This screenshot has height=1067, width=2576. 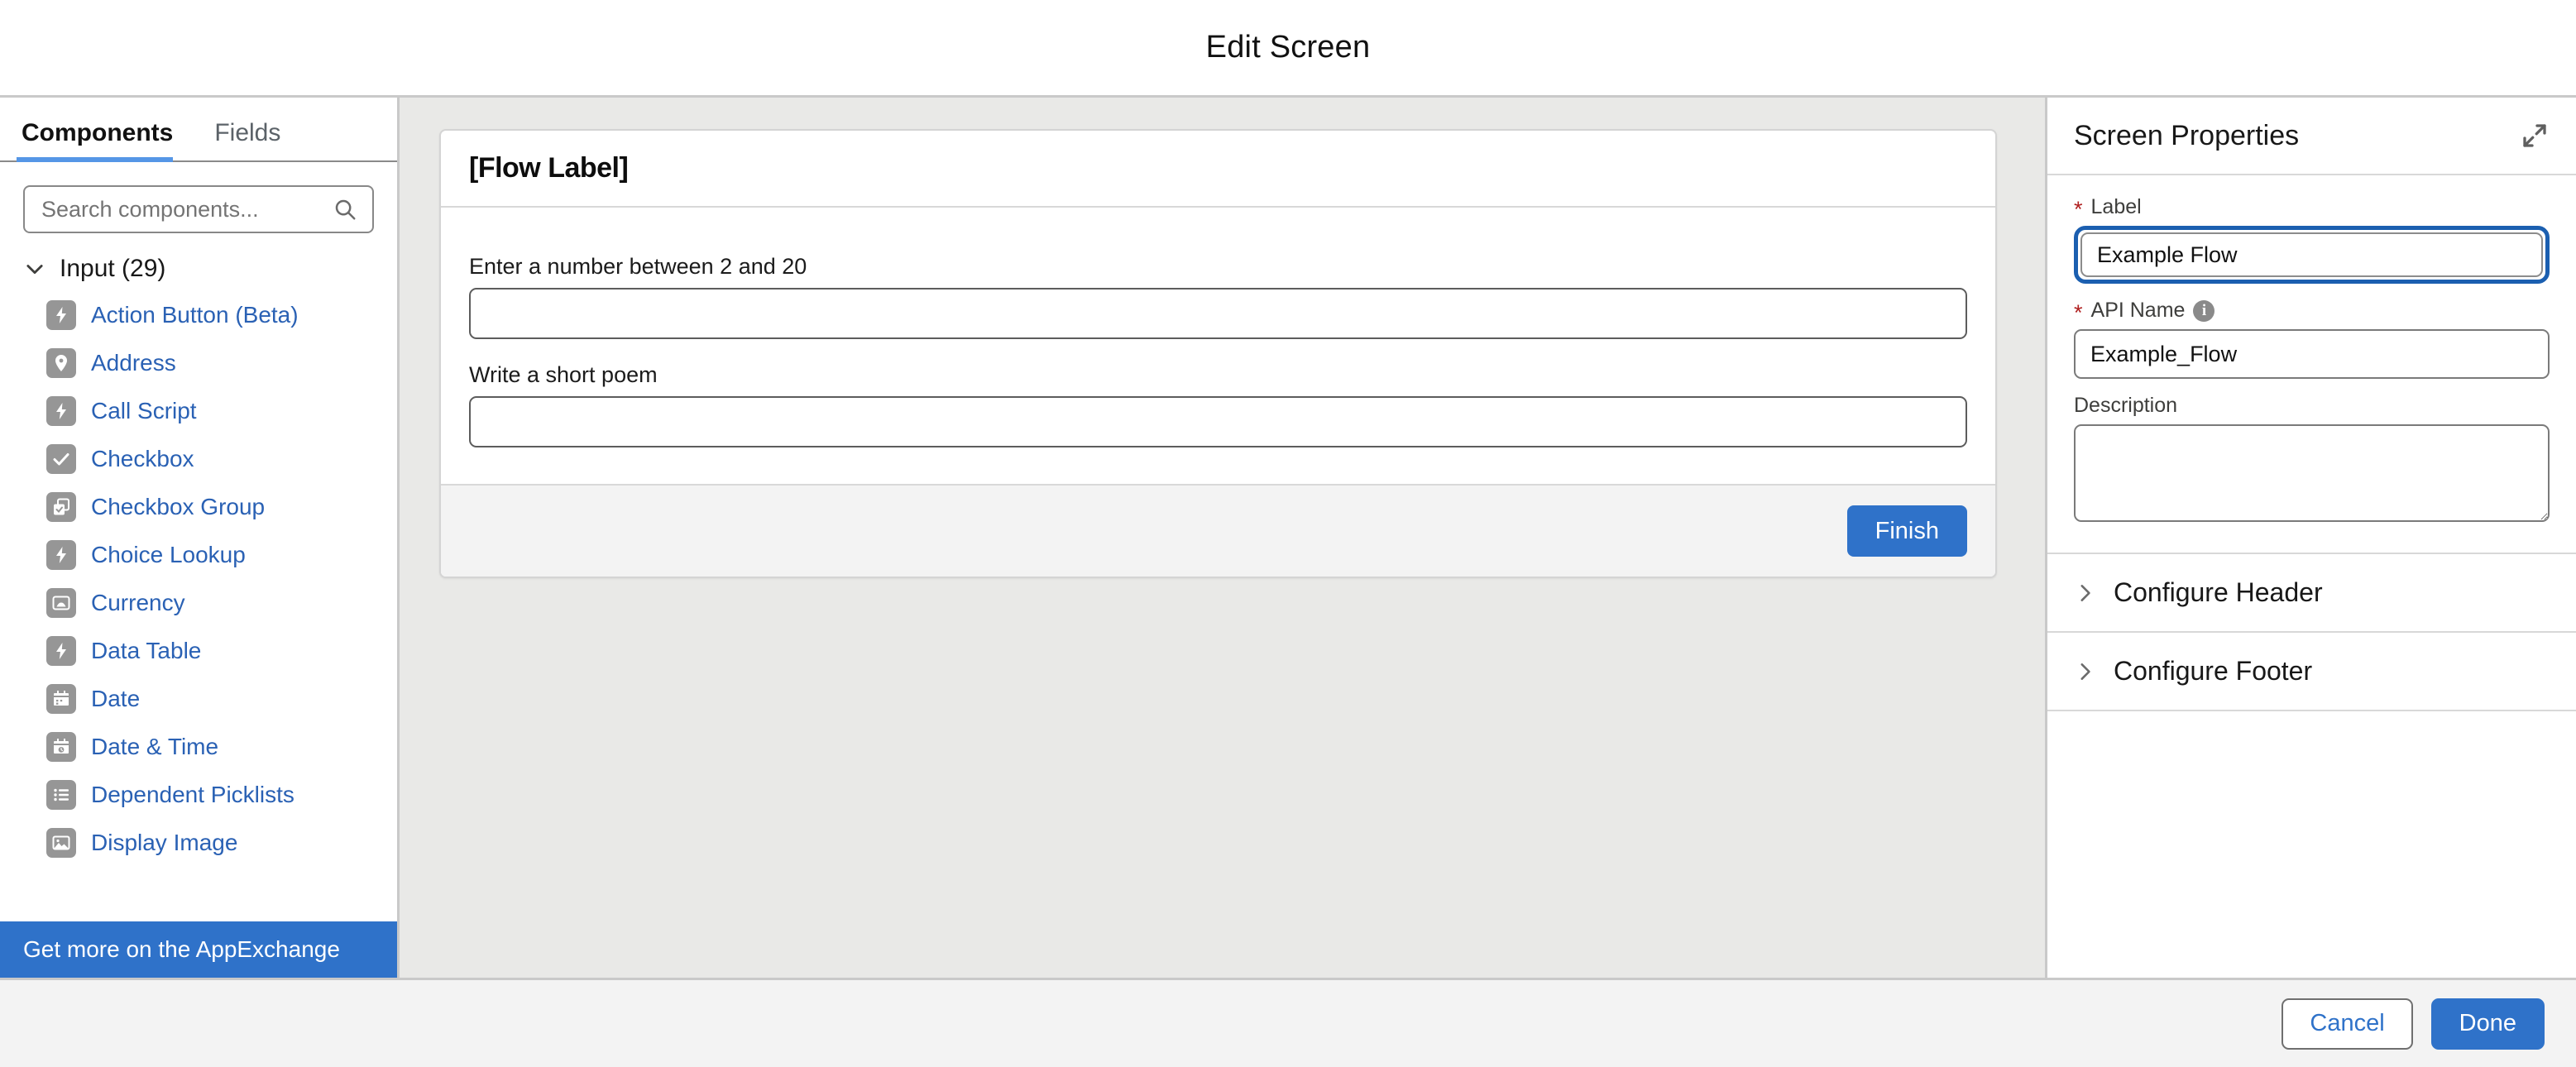 What do you see at coordinates (2312, 354) in the screenshot?
I see `api-name-field-input` at bounding box center [2312, 354].